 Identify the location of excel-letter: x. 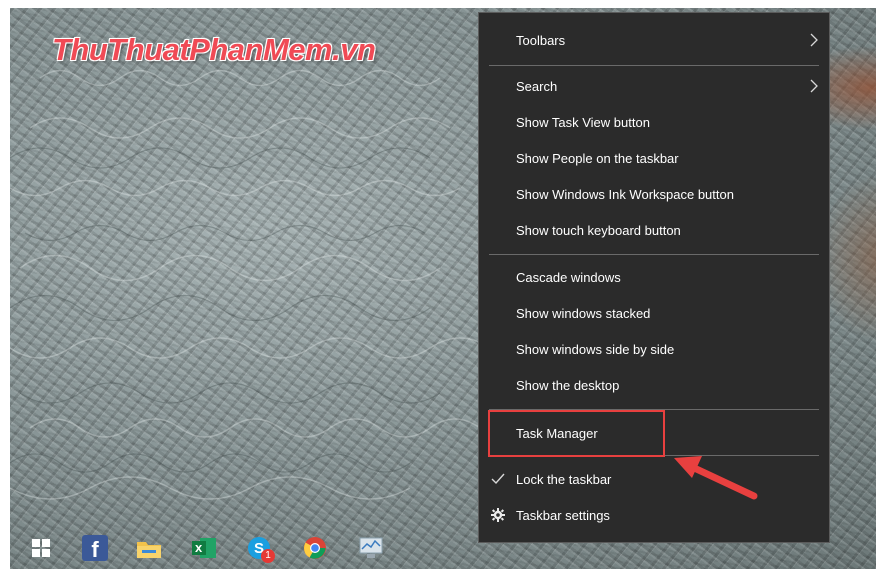
(199, 547).